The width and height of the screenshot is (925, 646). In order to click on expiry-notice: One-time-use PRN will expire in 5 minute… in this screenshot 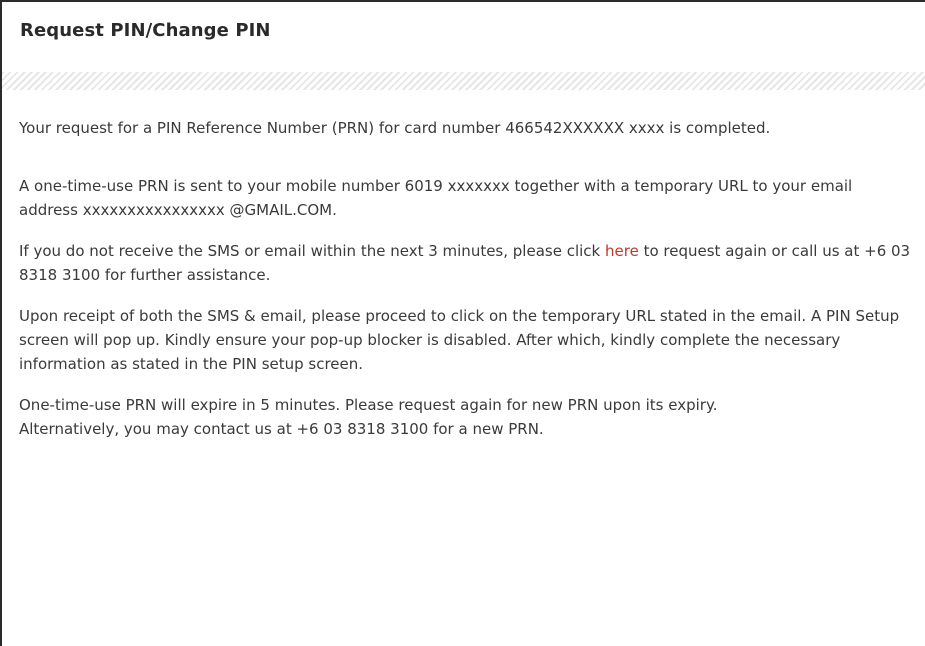, I will do `click(467, 417)`.